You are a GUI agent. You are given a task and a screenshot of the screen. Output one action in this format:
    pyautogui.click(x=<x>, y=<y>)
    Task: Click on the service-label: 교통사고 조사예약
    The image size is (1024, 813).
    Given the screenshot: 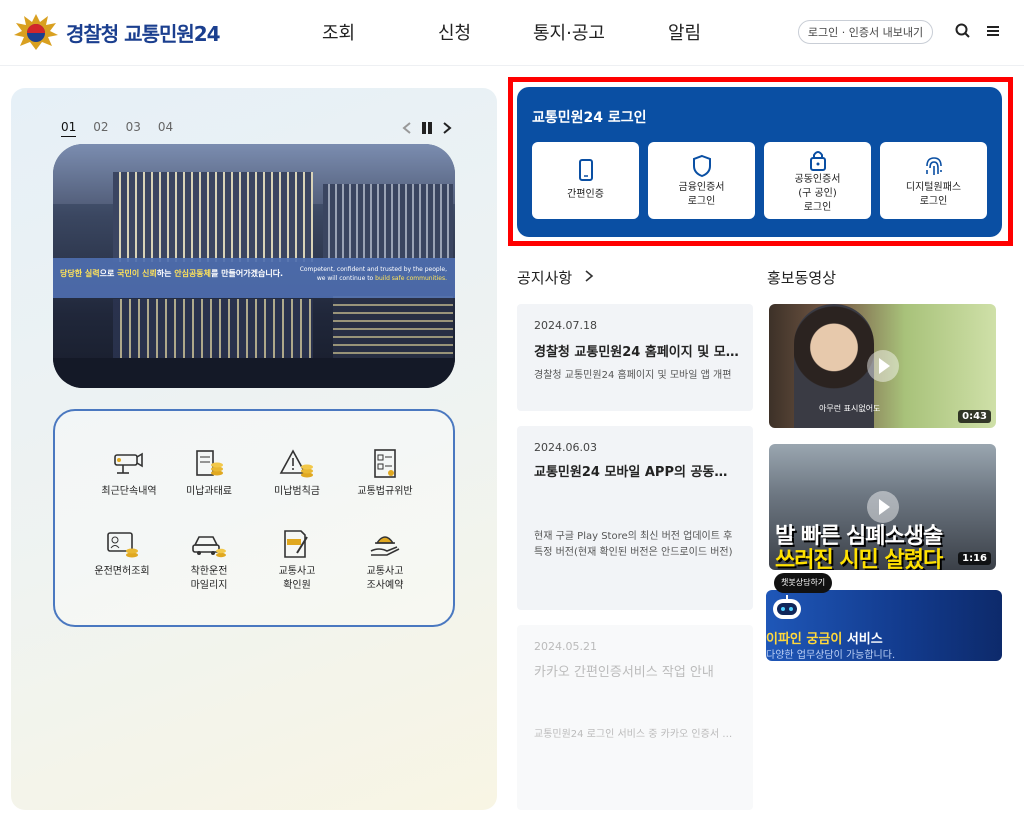 What is the action you would take?
    pyautogui.click(x=385, y=578)
    